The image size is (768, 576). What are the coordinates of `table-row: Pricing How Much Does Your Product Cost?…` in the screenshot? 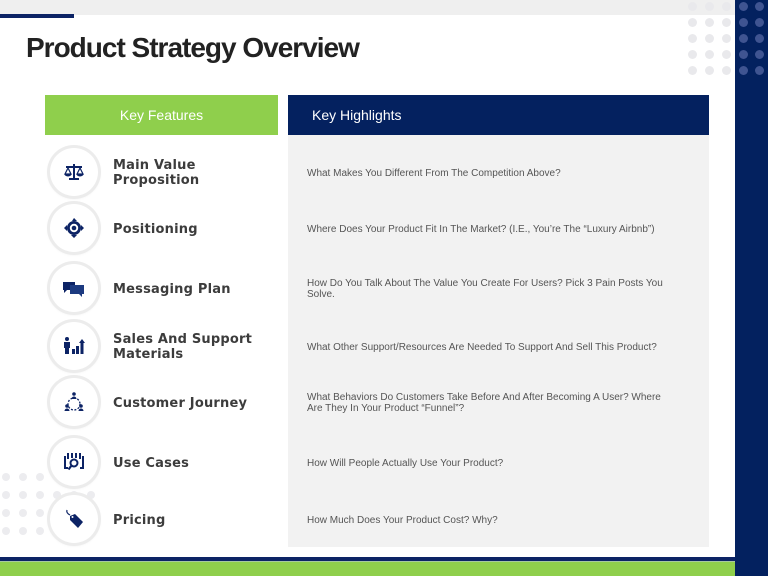 It's located at (377, 520).